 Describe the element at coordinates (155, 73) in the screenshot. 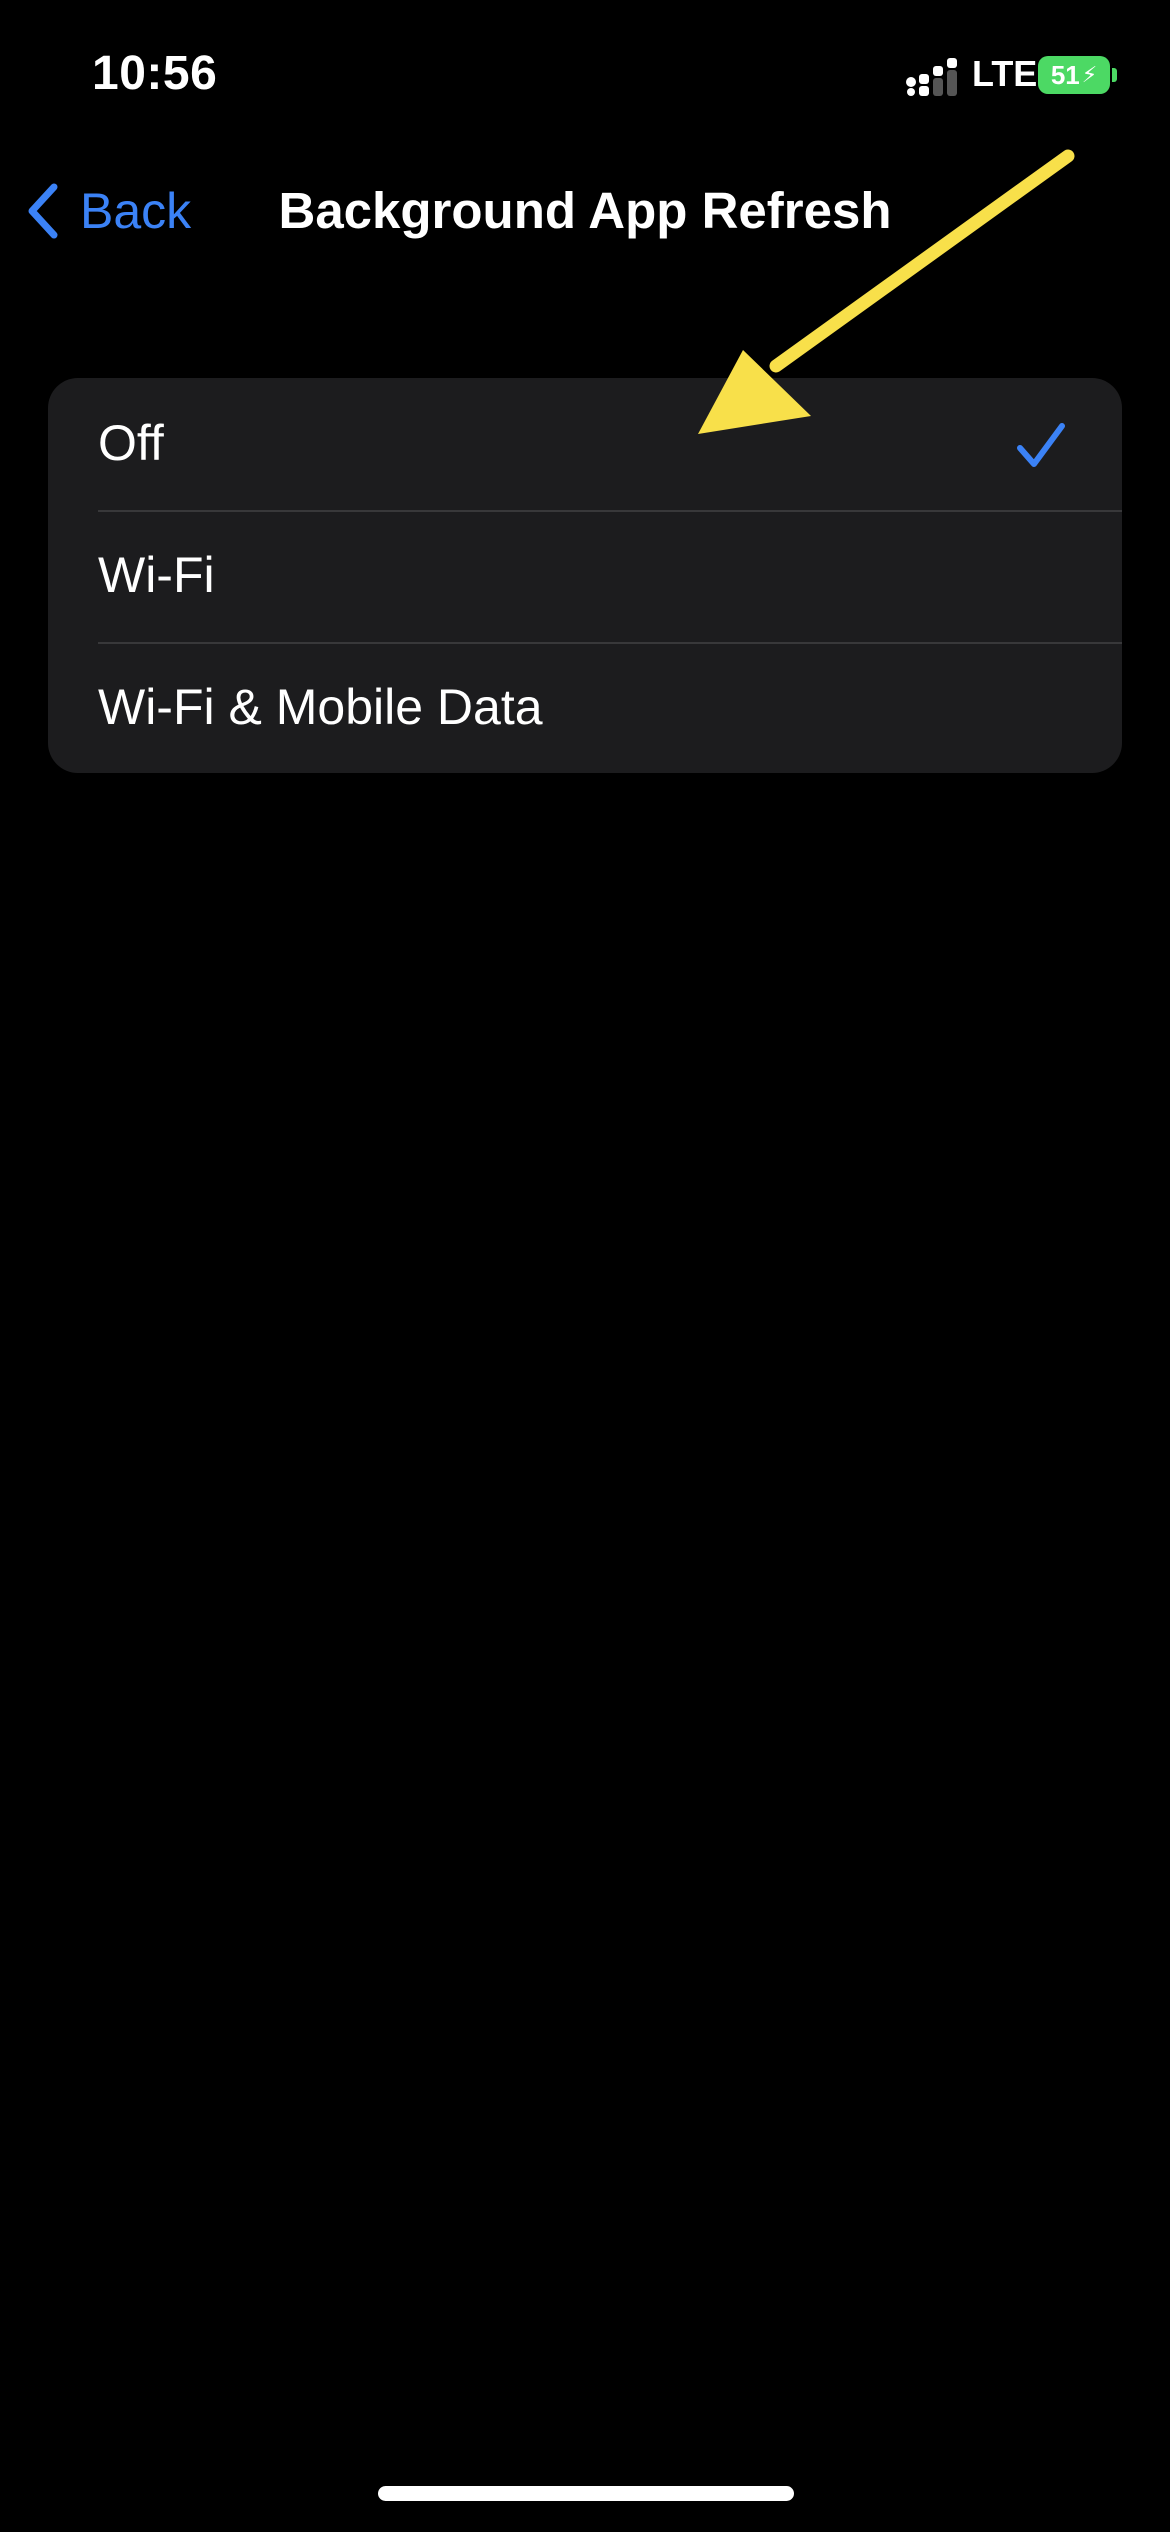

I see `status-time: 10:56` at that location.